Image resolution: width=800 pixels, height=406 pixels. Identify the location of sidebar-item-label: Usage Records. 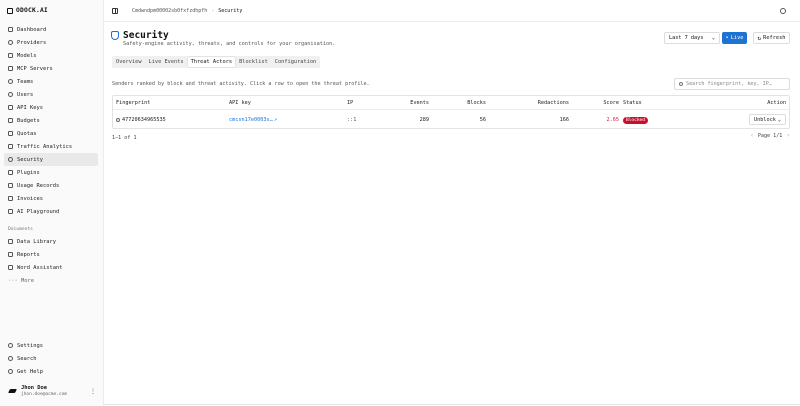
(38, 185).